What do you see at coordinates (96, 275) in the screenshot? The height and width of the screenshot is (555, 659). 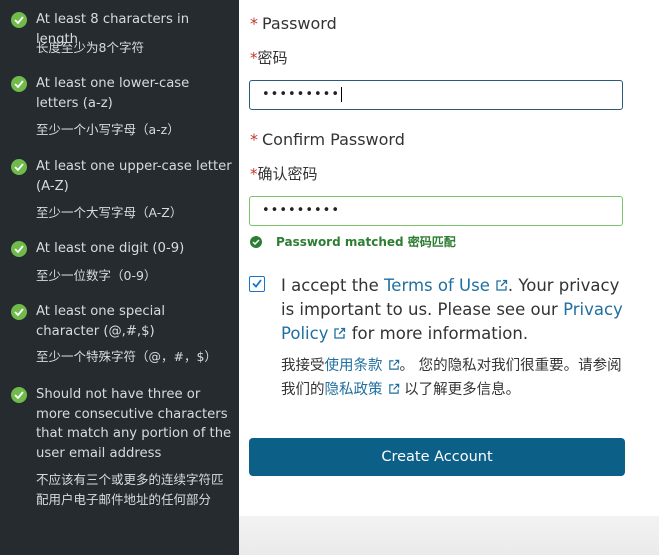 I see `requirement-text-zh: 至少一位数字（0-9）` at bounding box center [96, 275].